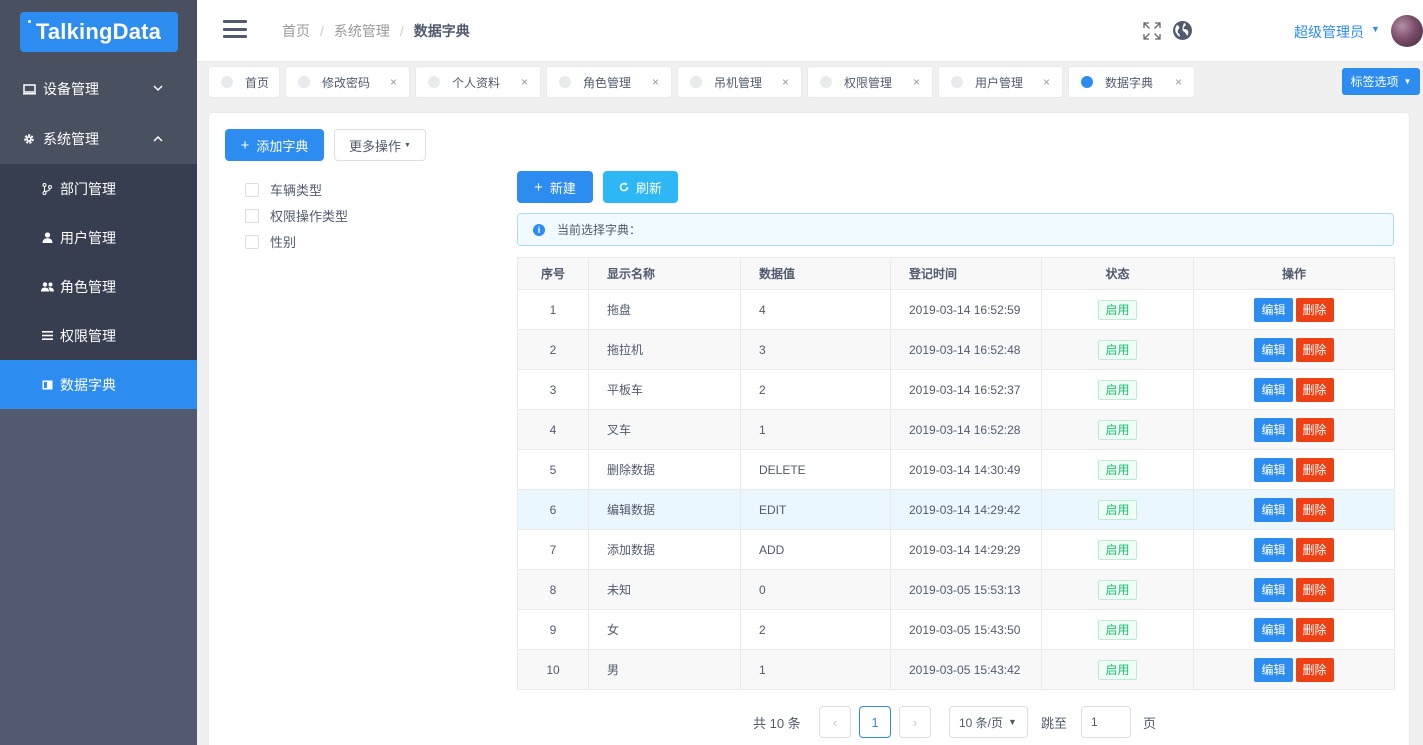  I want to click on tag-options-button: 标签选项 ▼, so click(1381, 81).